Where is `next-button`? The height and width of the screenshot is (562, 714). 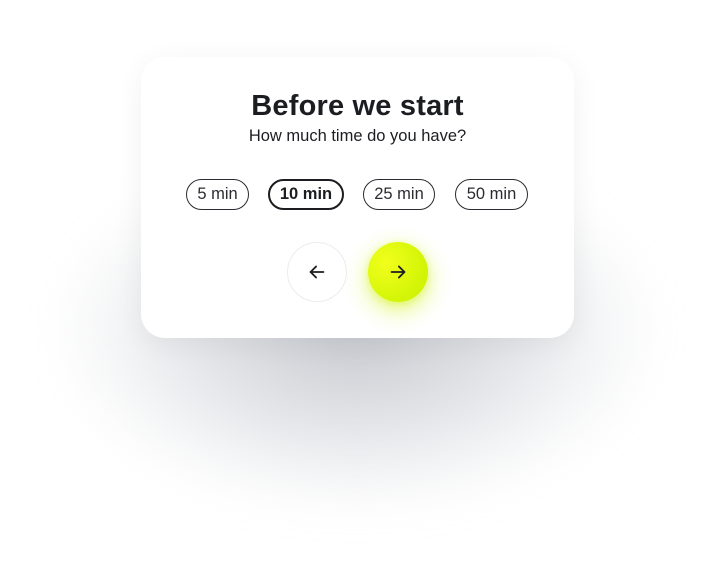
next-button is located at coordinates (398, 272).